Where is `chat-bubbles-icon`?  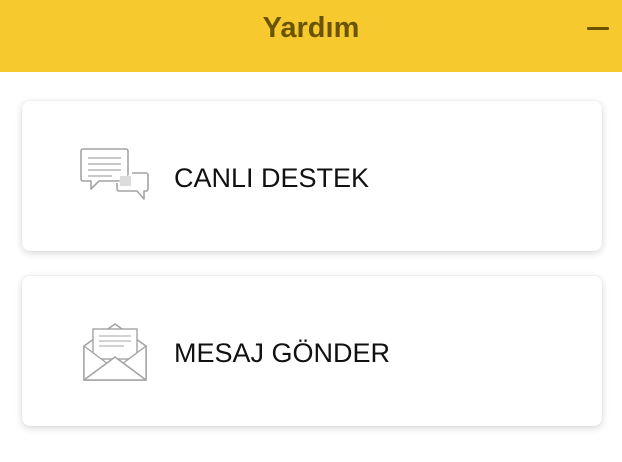
chat-bubbles-icon is located at coordinates (114, 174).